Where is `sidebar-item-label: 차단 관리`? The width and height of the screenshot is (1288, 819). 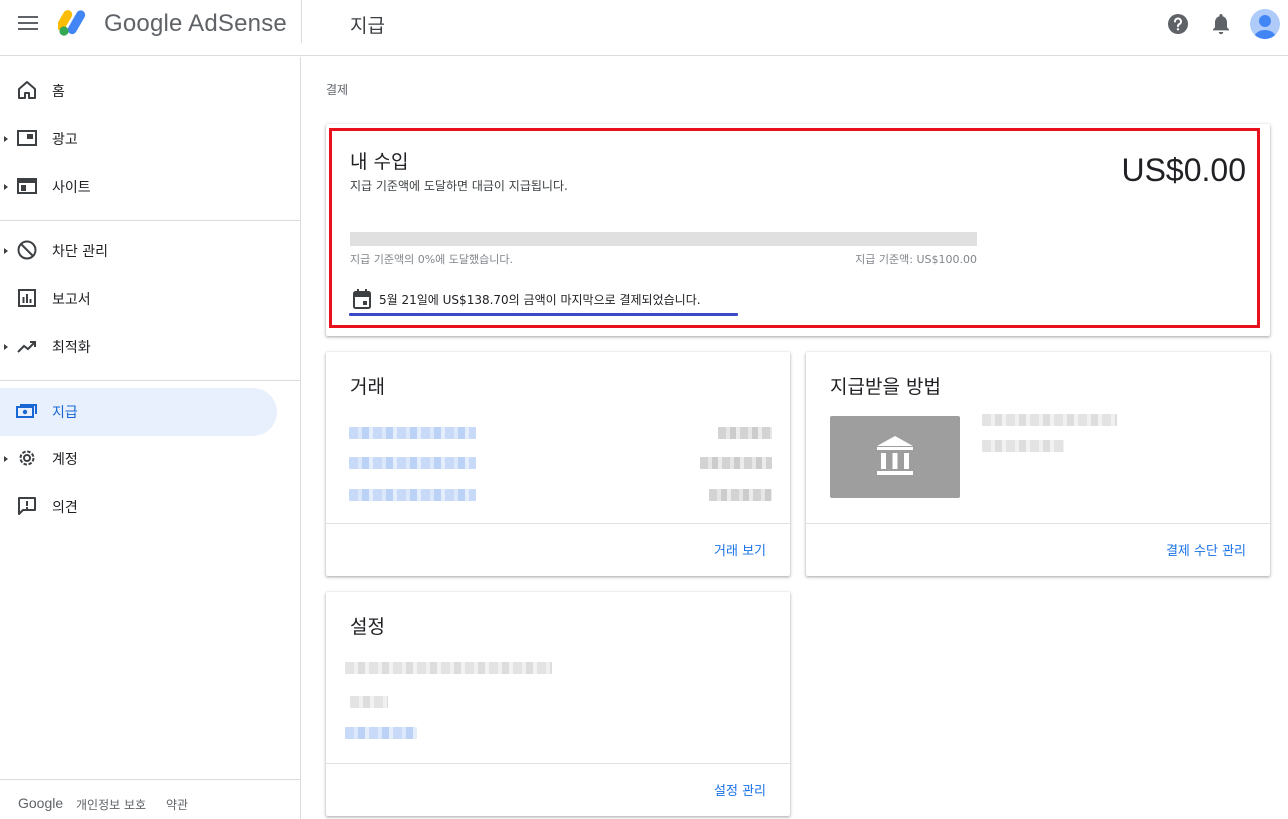
sidebar-item-label: 차단 관리 is located at coordinates (80, 252).